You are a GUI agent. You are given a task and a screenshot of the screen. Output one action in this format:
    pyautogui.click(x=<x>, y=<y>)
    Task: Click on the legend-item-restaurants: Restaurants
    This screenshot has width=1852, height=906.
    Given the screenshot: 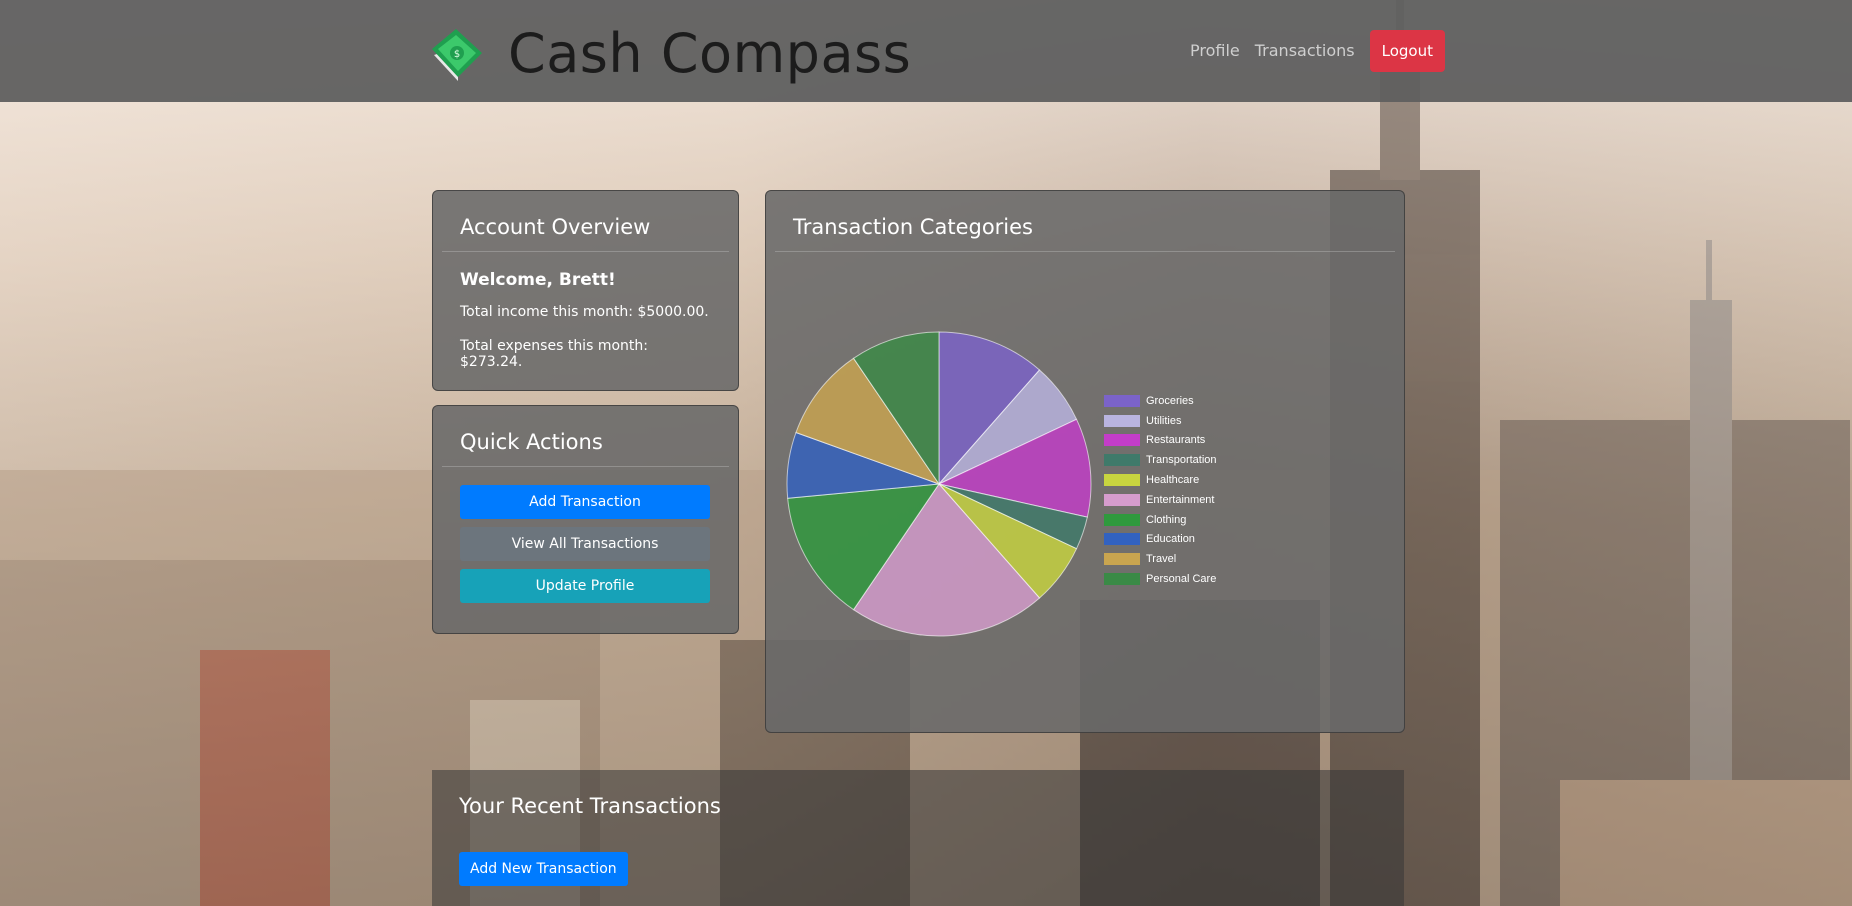 What is the action you would take?
    pyautogui.click(x=1160, y=441)
    